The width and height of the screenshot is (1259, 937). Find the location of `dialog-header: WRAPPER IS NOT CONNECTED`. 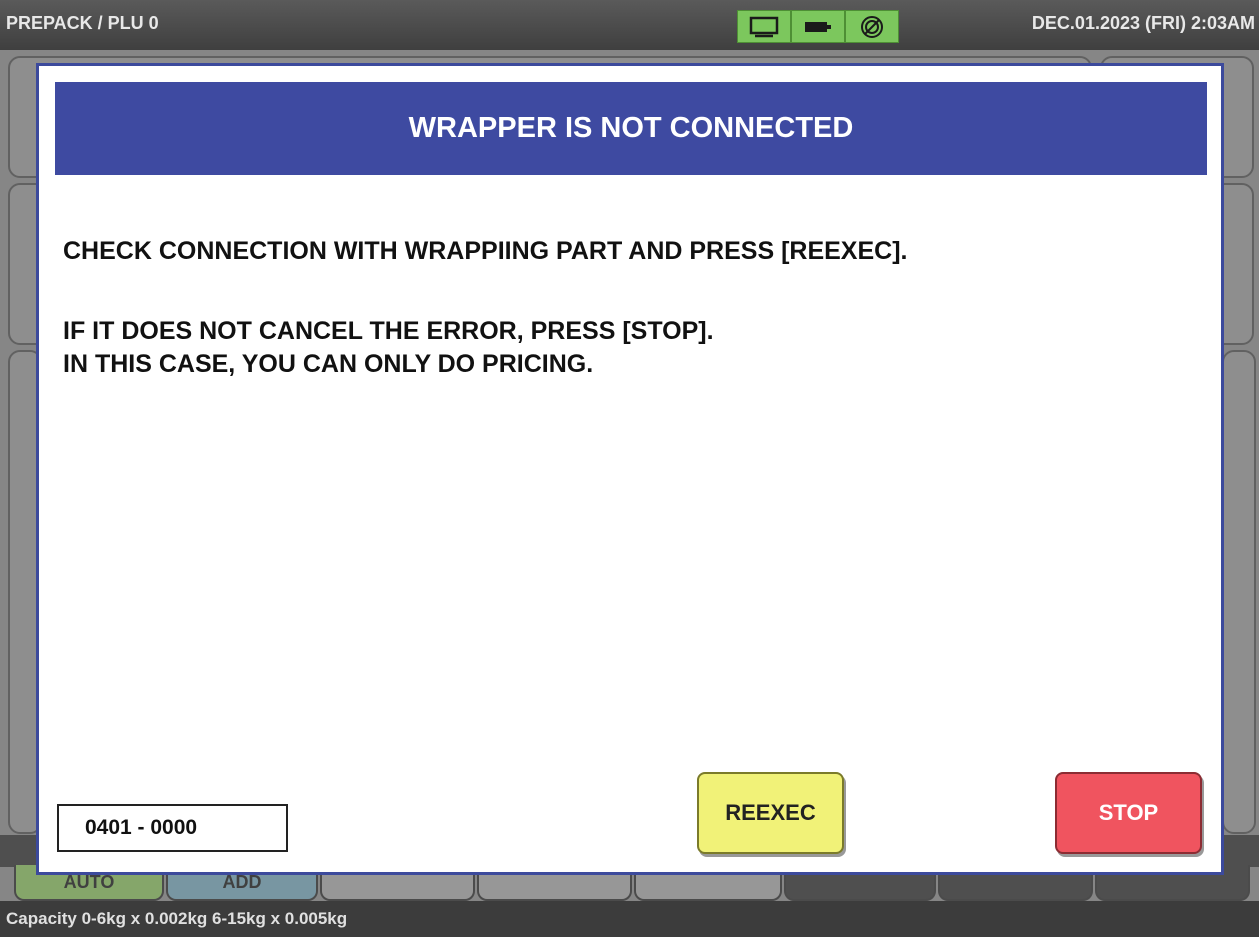

dialog-header: WRAPPER IS NOT CONNECTED is located at coordinates (631, 128).